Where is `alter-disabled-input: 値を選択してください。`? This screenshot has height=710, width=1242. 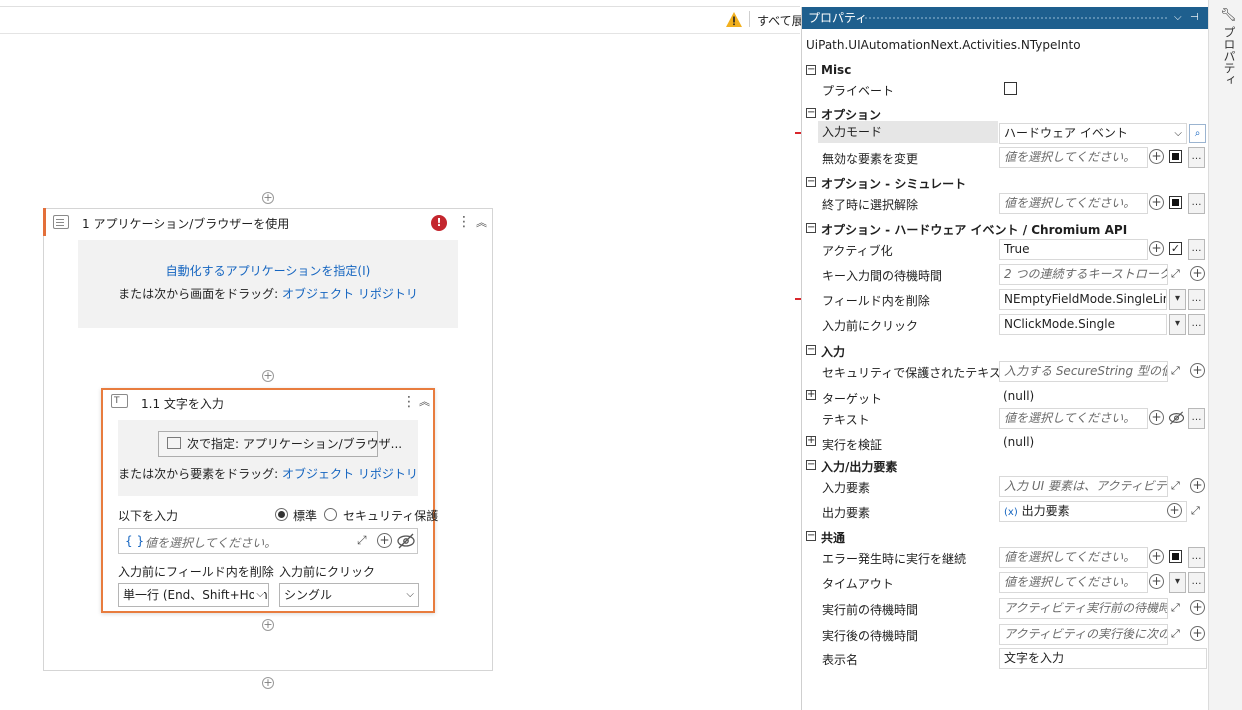
alter-disabled-input: 値を選択してください。 is located at coordinates (1073, 157).